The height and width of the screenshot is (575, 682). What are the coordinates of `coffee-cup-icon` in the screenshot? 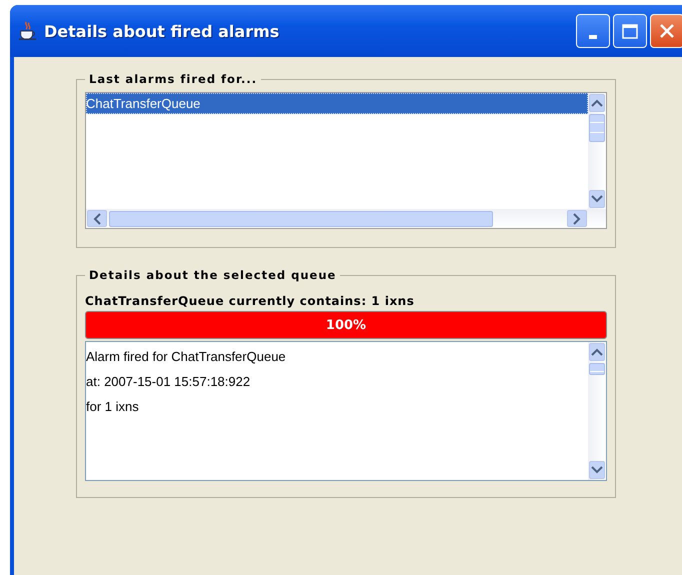 It's located at (28, 31).